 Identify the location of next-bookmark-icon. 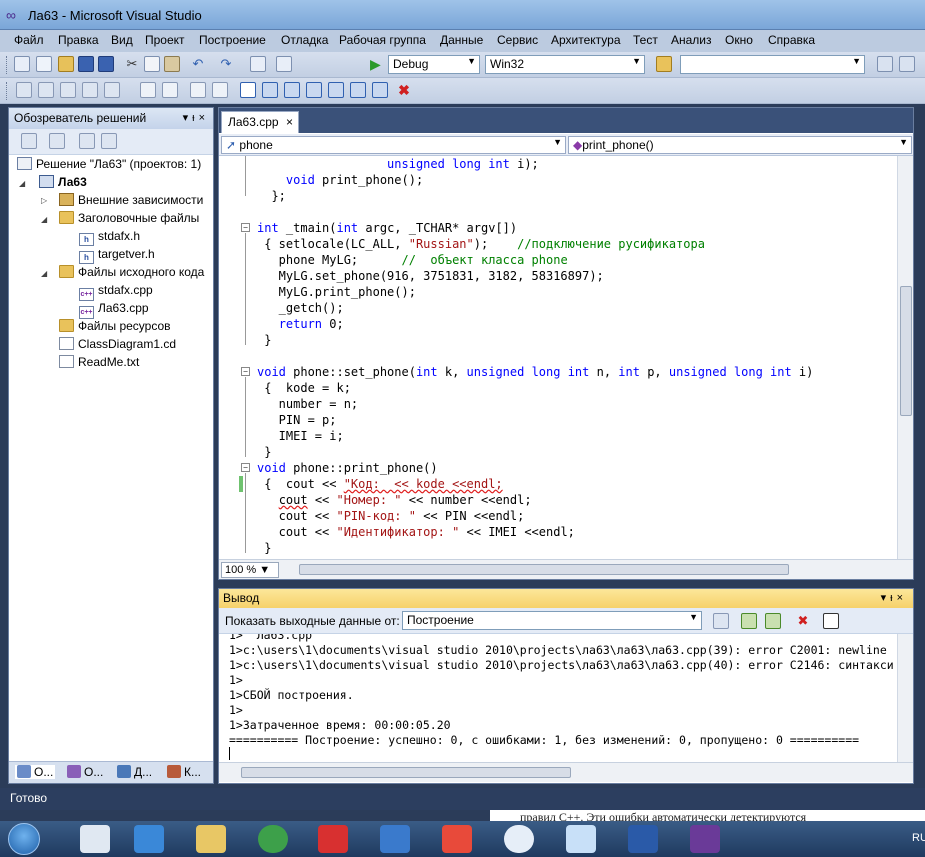
(292, 90).